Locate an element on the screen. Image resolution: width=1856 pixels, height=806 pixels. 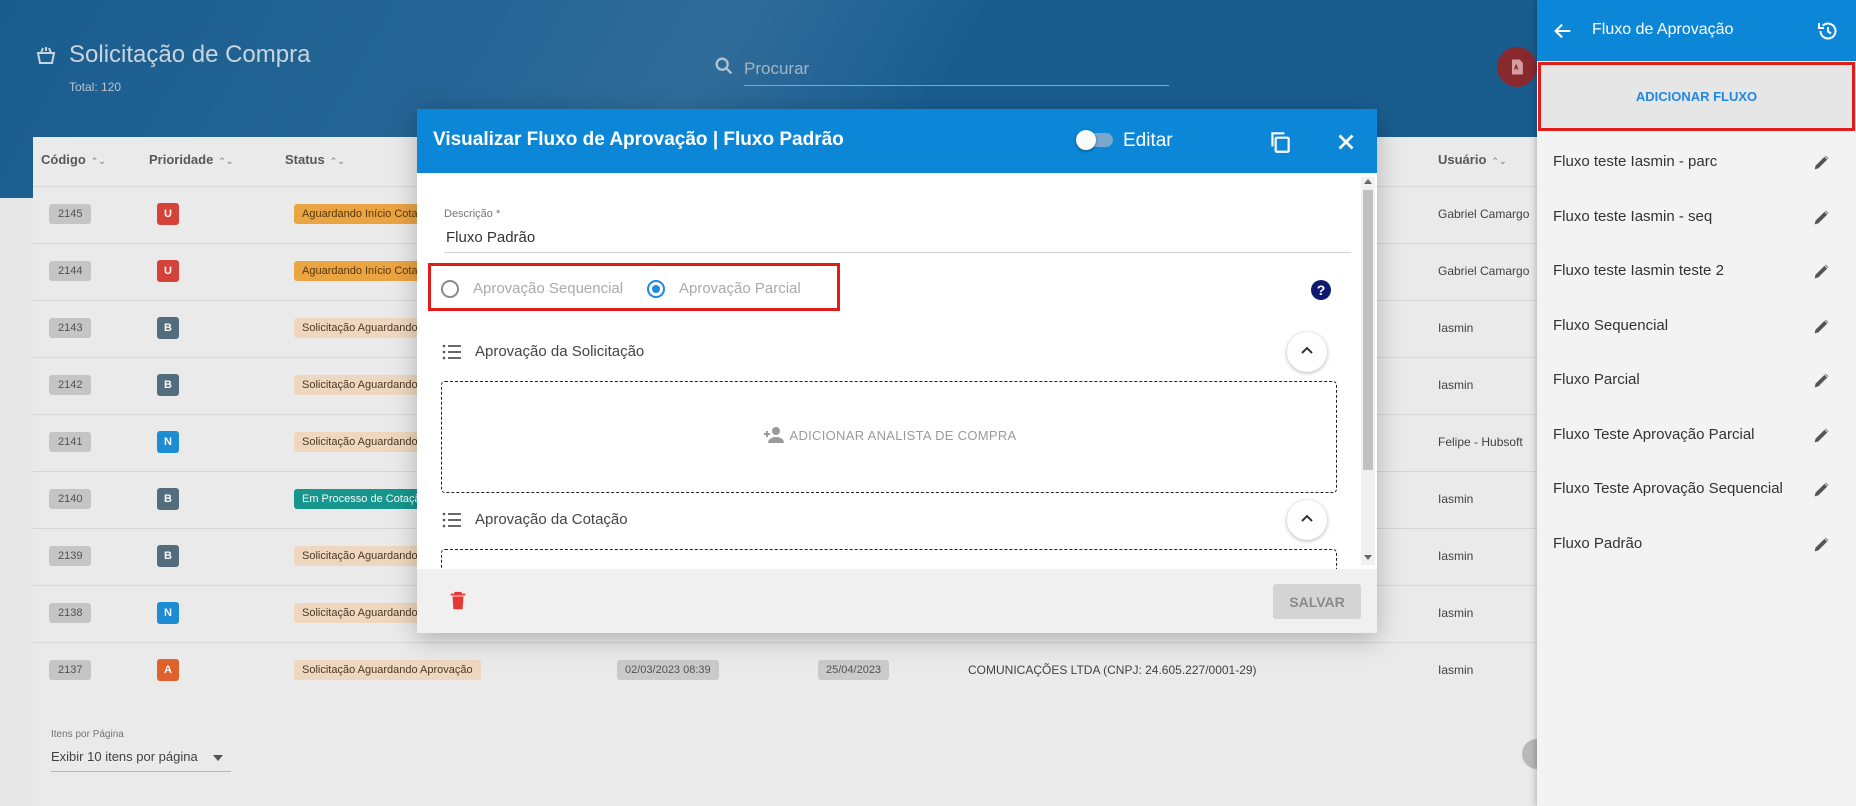
collapse-request-approval-button is located at coordinates (1307, 352).